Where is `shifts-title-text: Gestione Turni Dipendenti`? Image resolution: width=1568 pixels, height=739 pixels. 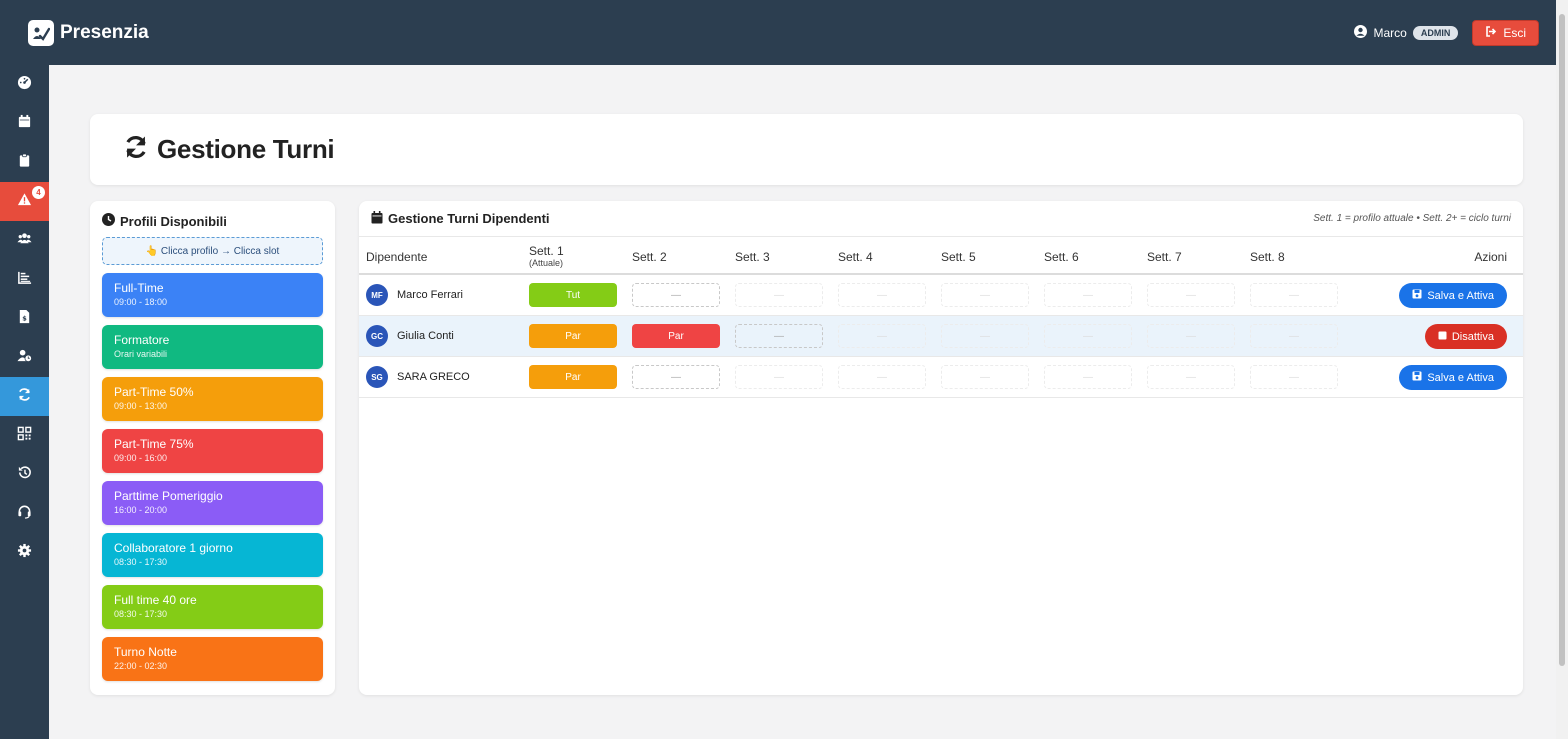 shifts-title-text: Gestione Turni Dipendenti is located at coordinates (469, 218).